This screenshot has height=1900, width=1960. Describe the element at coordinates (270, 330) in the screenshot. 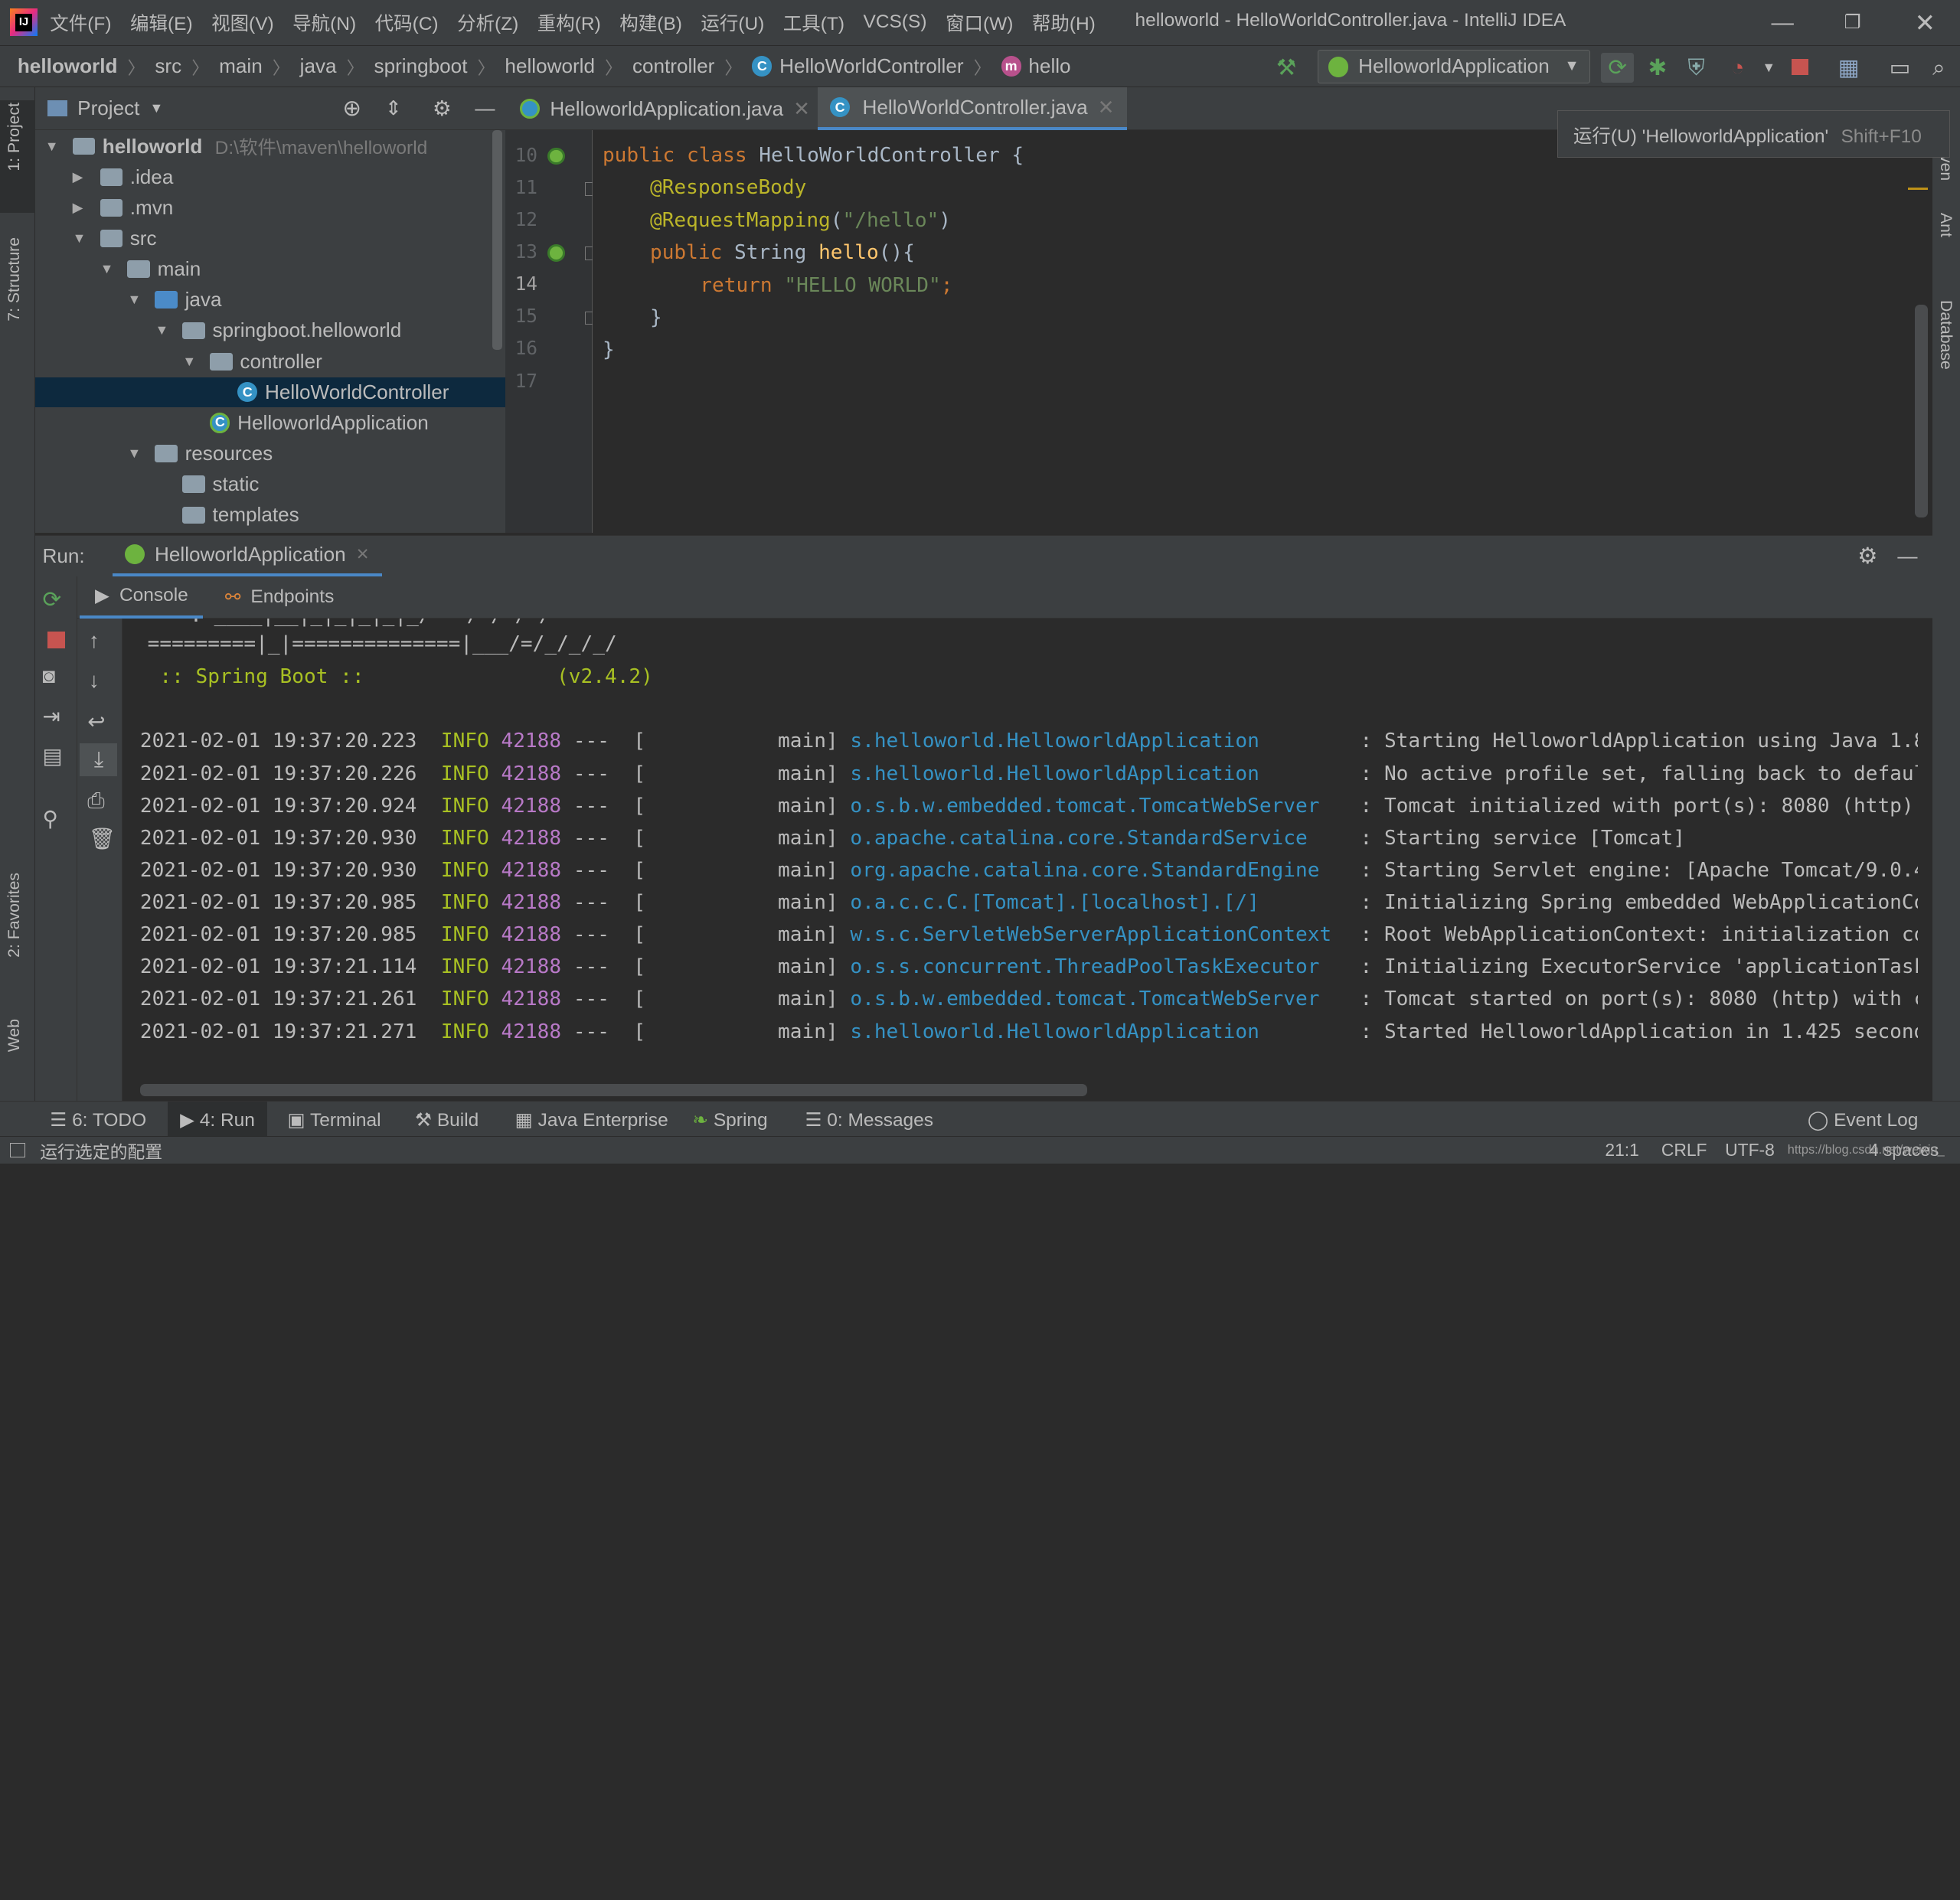

I see `tree-node-springboot-helloworld: ▼ springboot.helloworld` at that location.